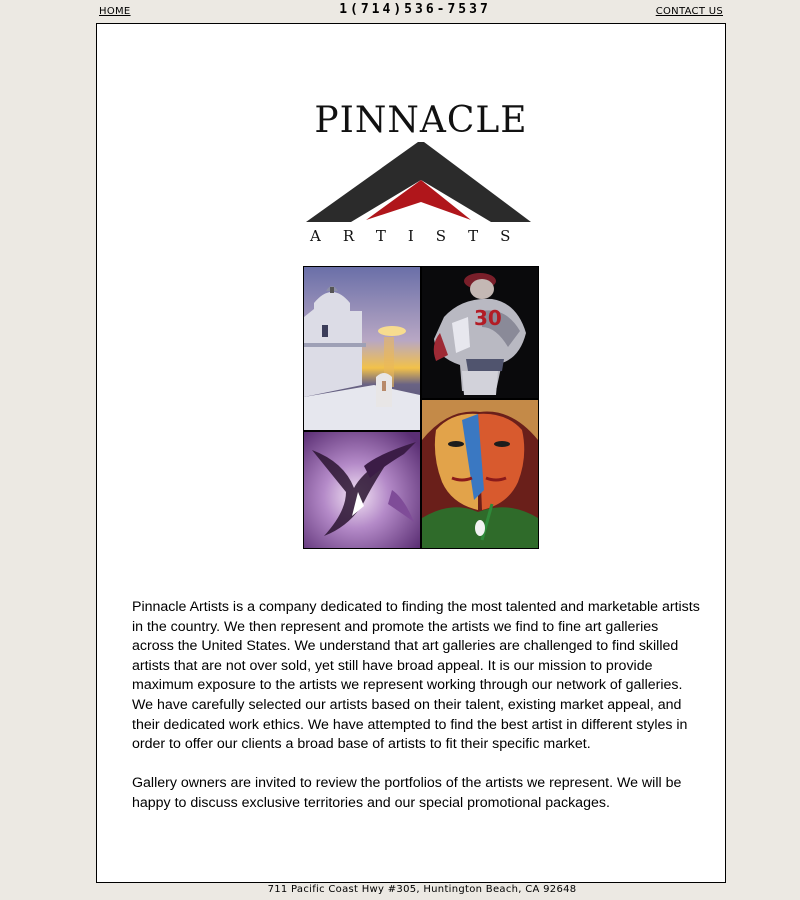 The height and width of the screenshot is (900, 800). I want to click on contact-us-link: CONTACT US, so click(689, 11).